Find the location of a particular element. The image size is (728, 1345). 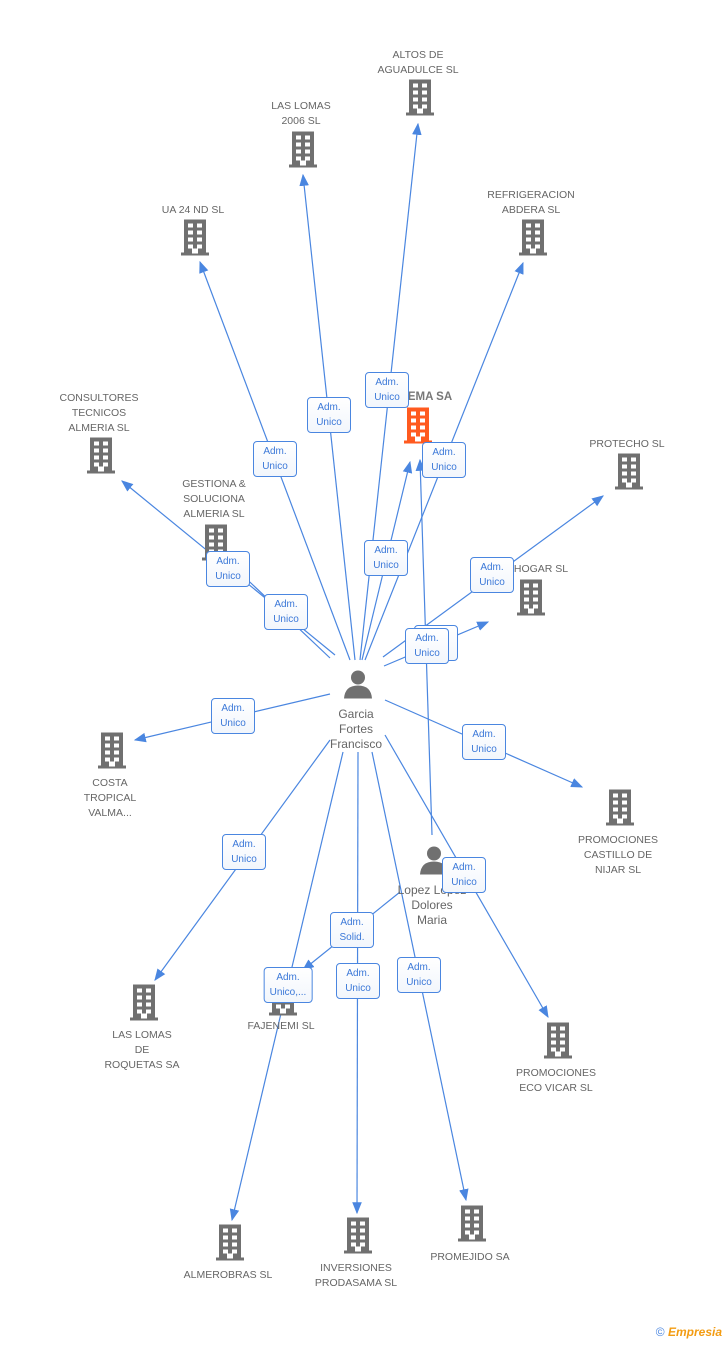

person-icon is located at coordinates (358, 686).